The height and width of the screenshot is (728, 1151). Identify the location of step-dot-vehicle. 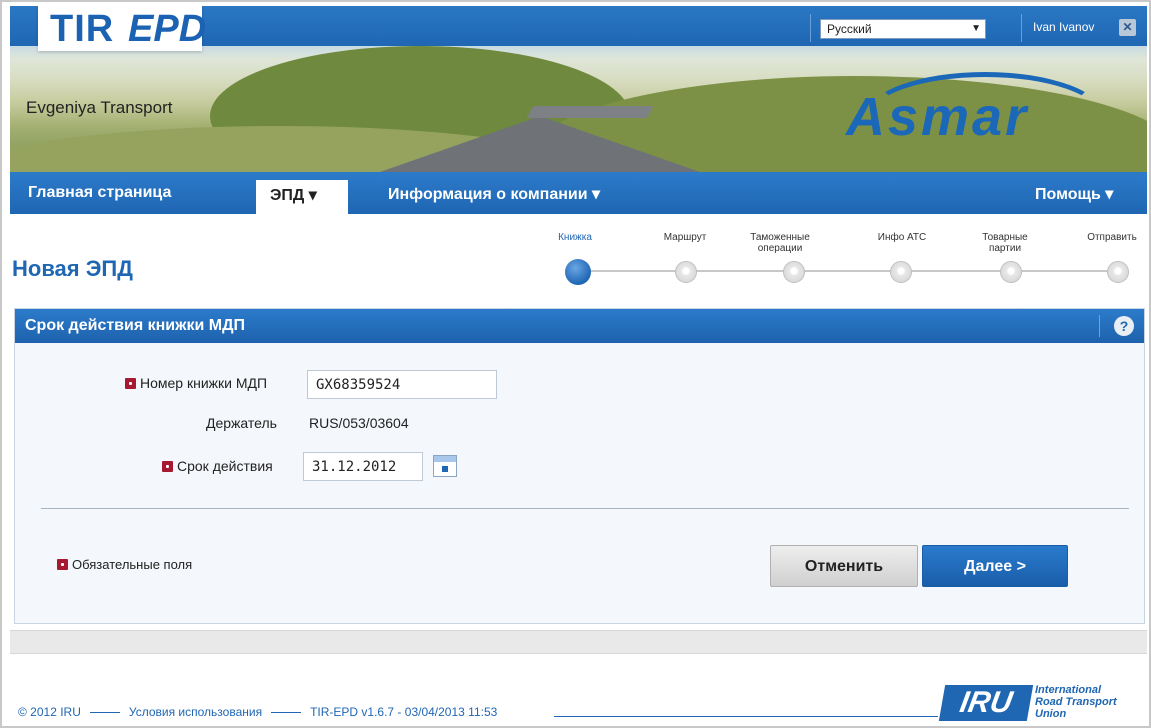
(901, 272).